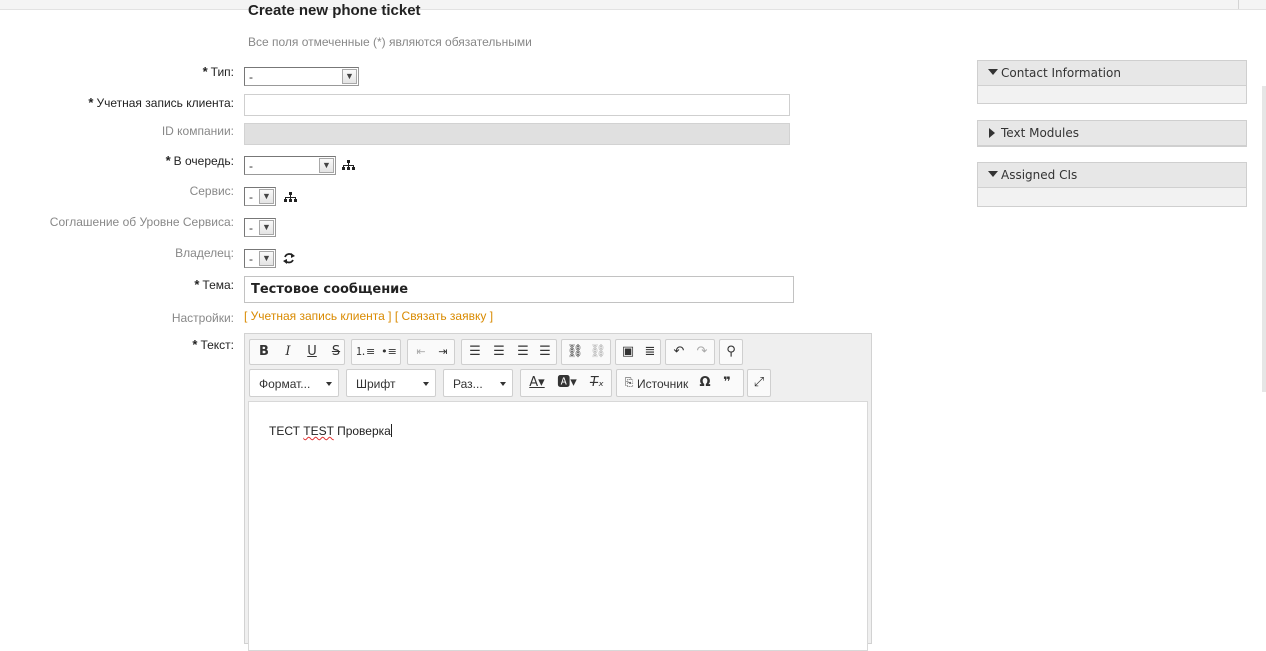  What do you see at coordinates (993, 72) in the screenshot?
I see `expand-toggle-icon` at bounding box center [993, 72].